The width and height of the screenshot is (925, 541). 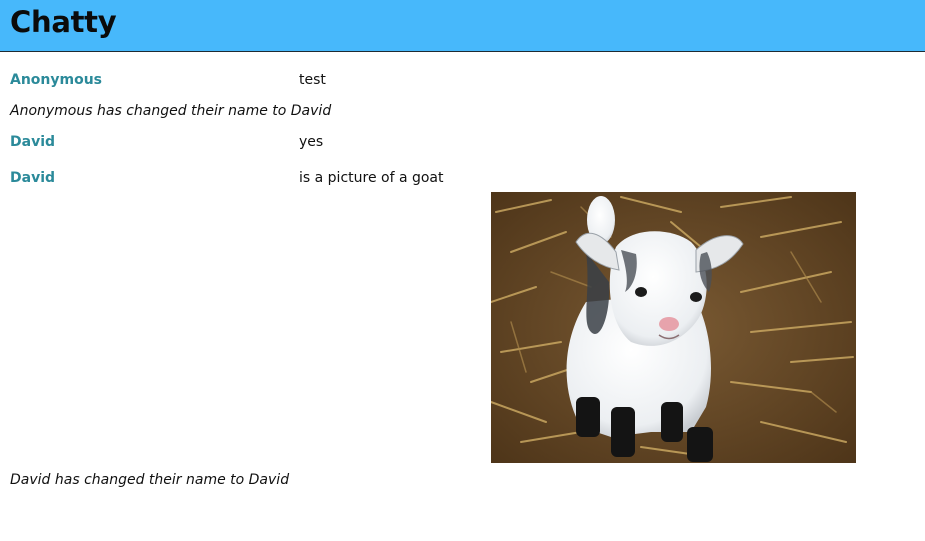 What do you see at coordinates (311, 142) in the screenshot?
I see `message-content: yes` at bounding box center [311, 142].